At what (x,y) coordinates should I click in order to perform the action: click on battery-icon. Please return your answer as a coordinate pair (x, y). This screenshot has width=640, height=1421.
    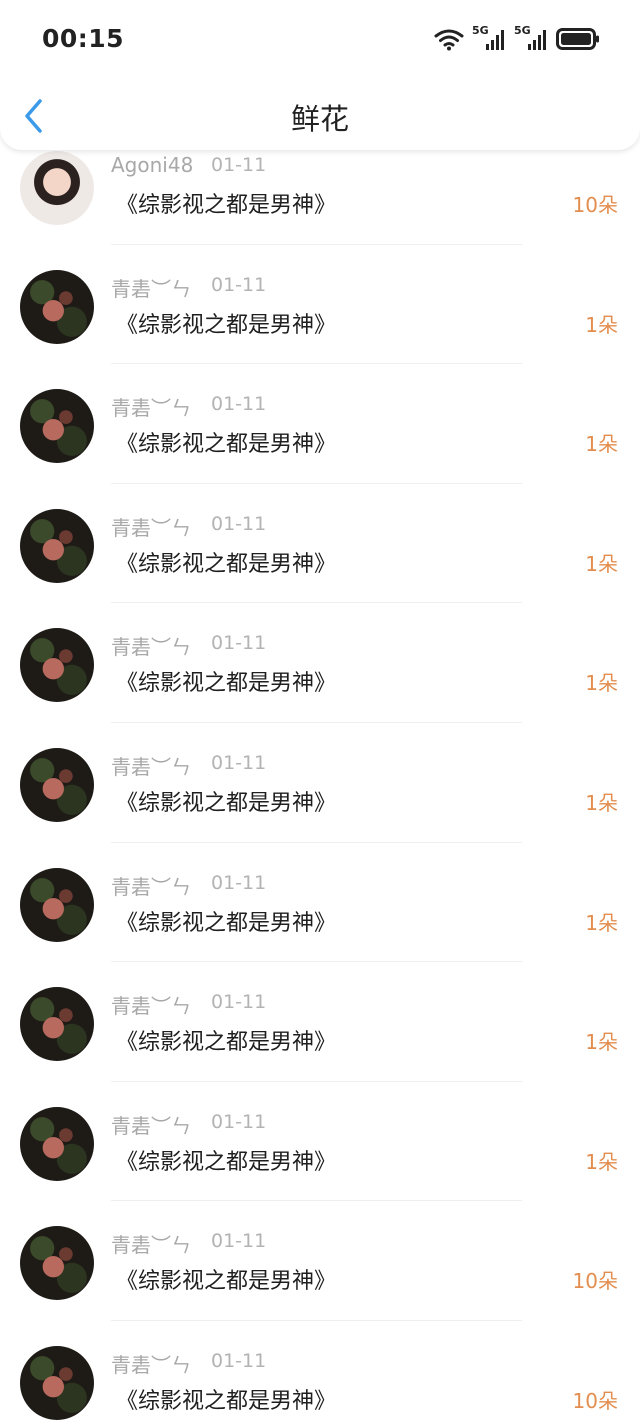
    Looking at the image, I should click on (577, 39).